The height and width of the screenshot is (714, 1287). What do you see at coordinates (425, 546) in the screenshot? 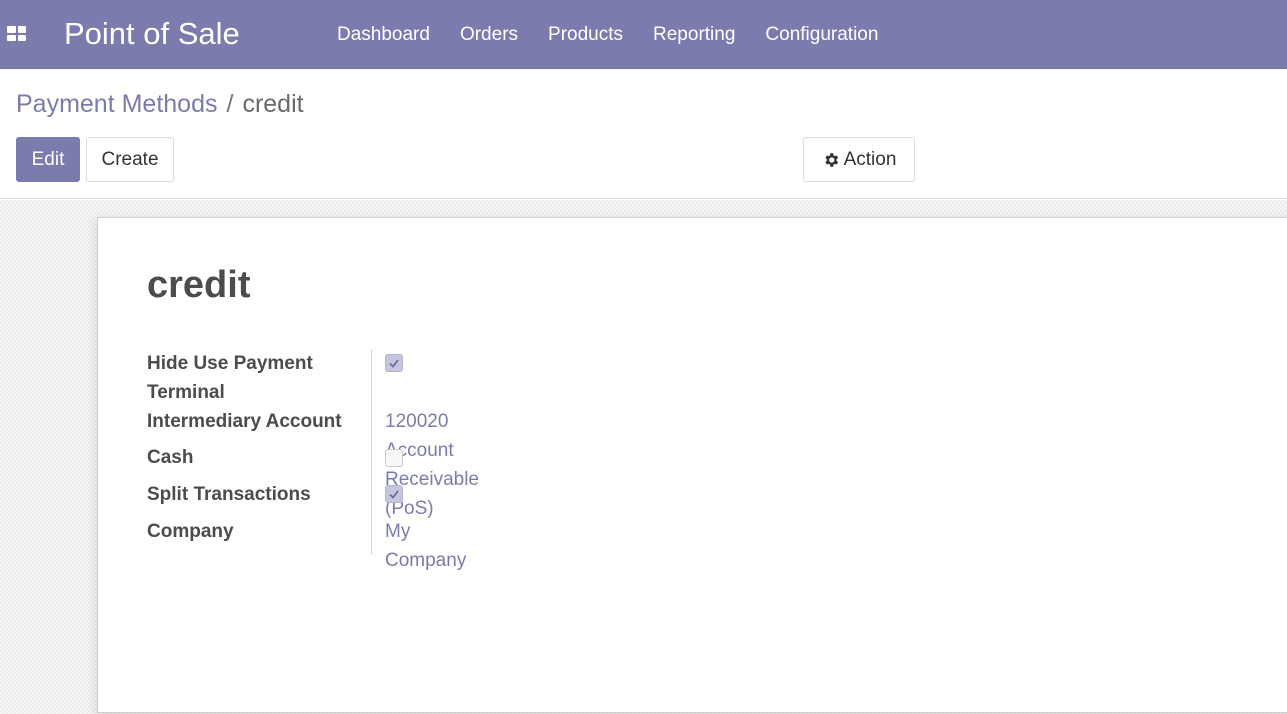
I see `company-link: My Company` at bounding box center [425, 546].